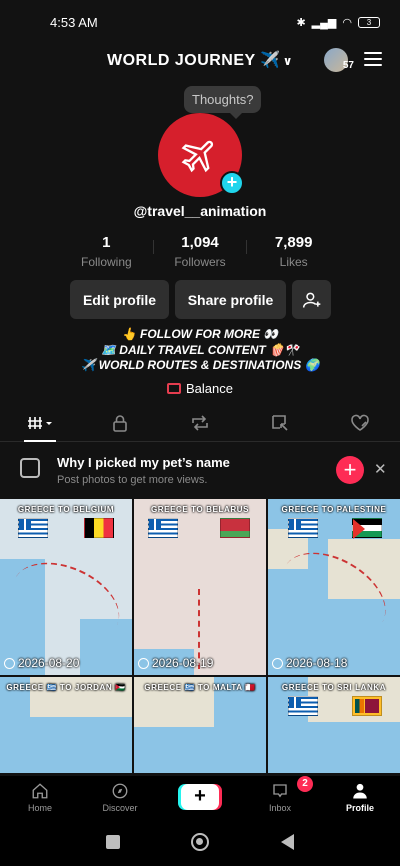 This screenshot has height=866, width=400. Describe the element at coordinates (120, 790) in the screenshot. I see `compass-icon` at that location.